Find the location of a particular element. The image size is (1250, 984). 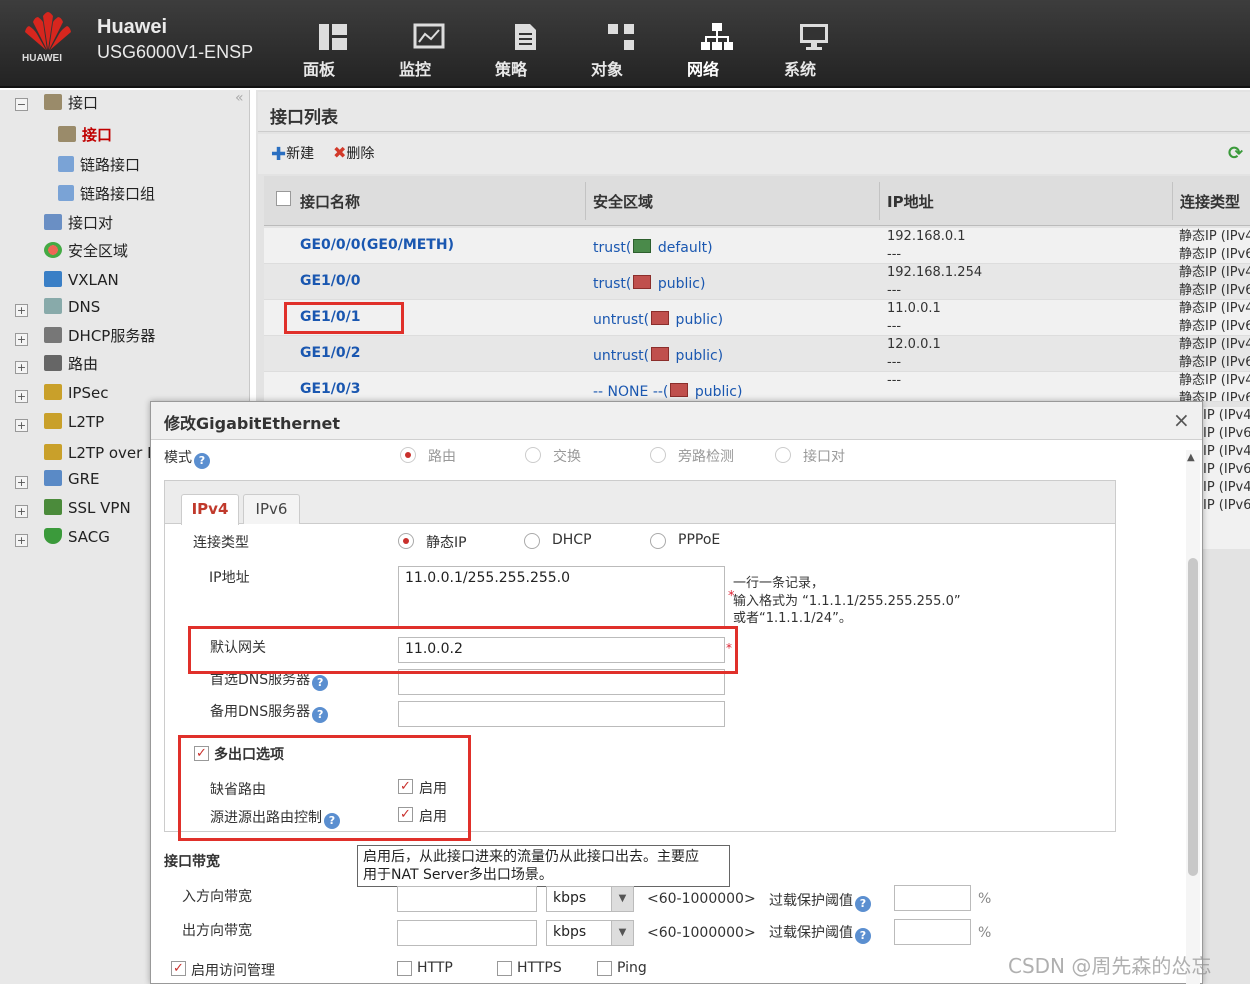

inbound-unit-select: kbps ▼ is located at coordinates (590, 899).